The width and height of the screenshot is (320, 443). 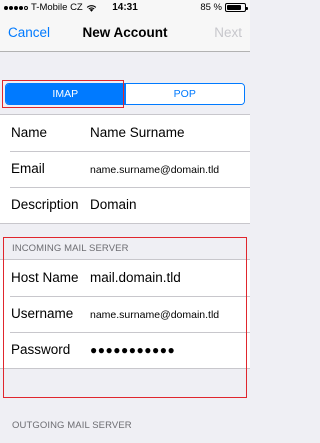 I want to click on name-label: Name, so click(x=29, y=132).